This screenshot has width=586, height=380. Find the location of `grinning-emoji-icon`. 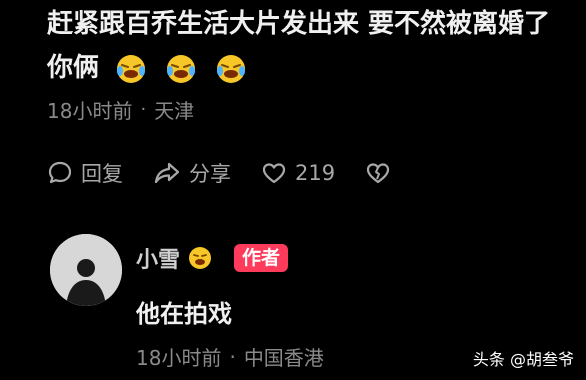

grinning-emoji-icon is located at coordinates (200, 258).